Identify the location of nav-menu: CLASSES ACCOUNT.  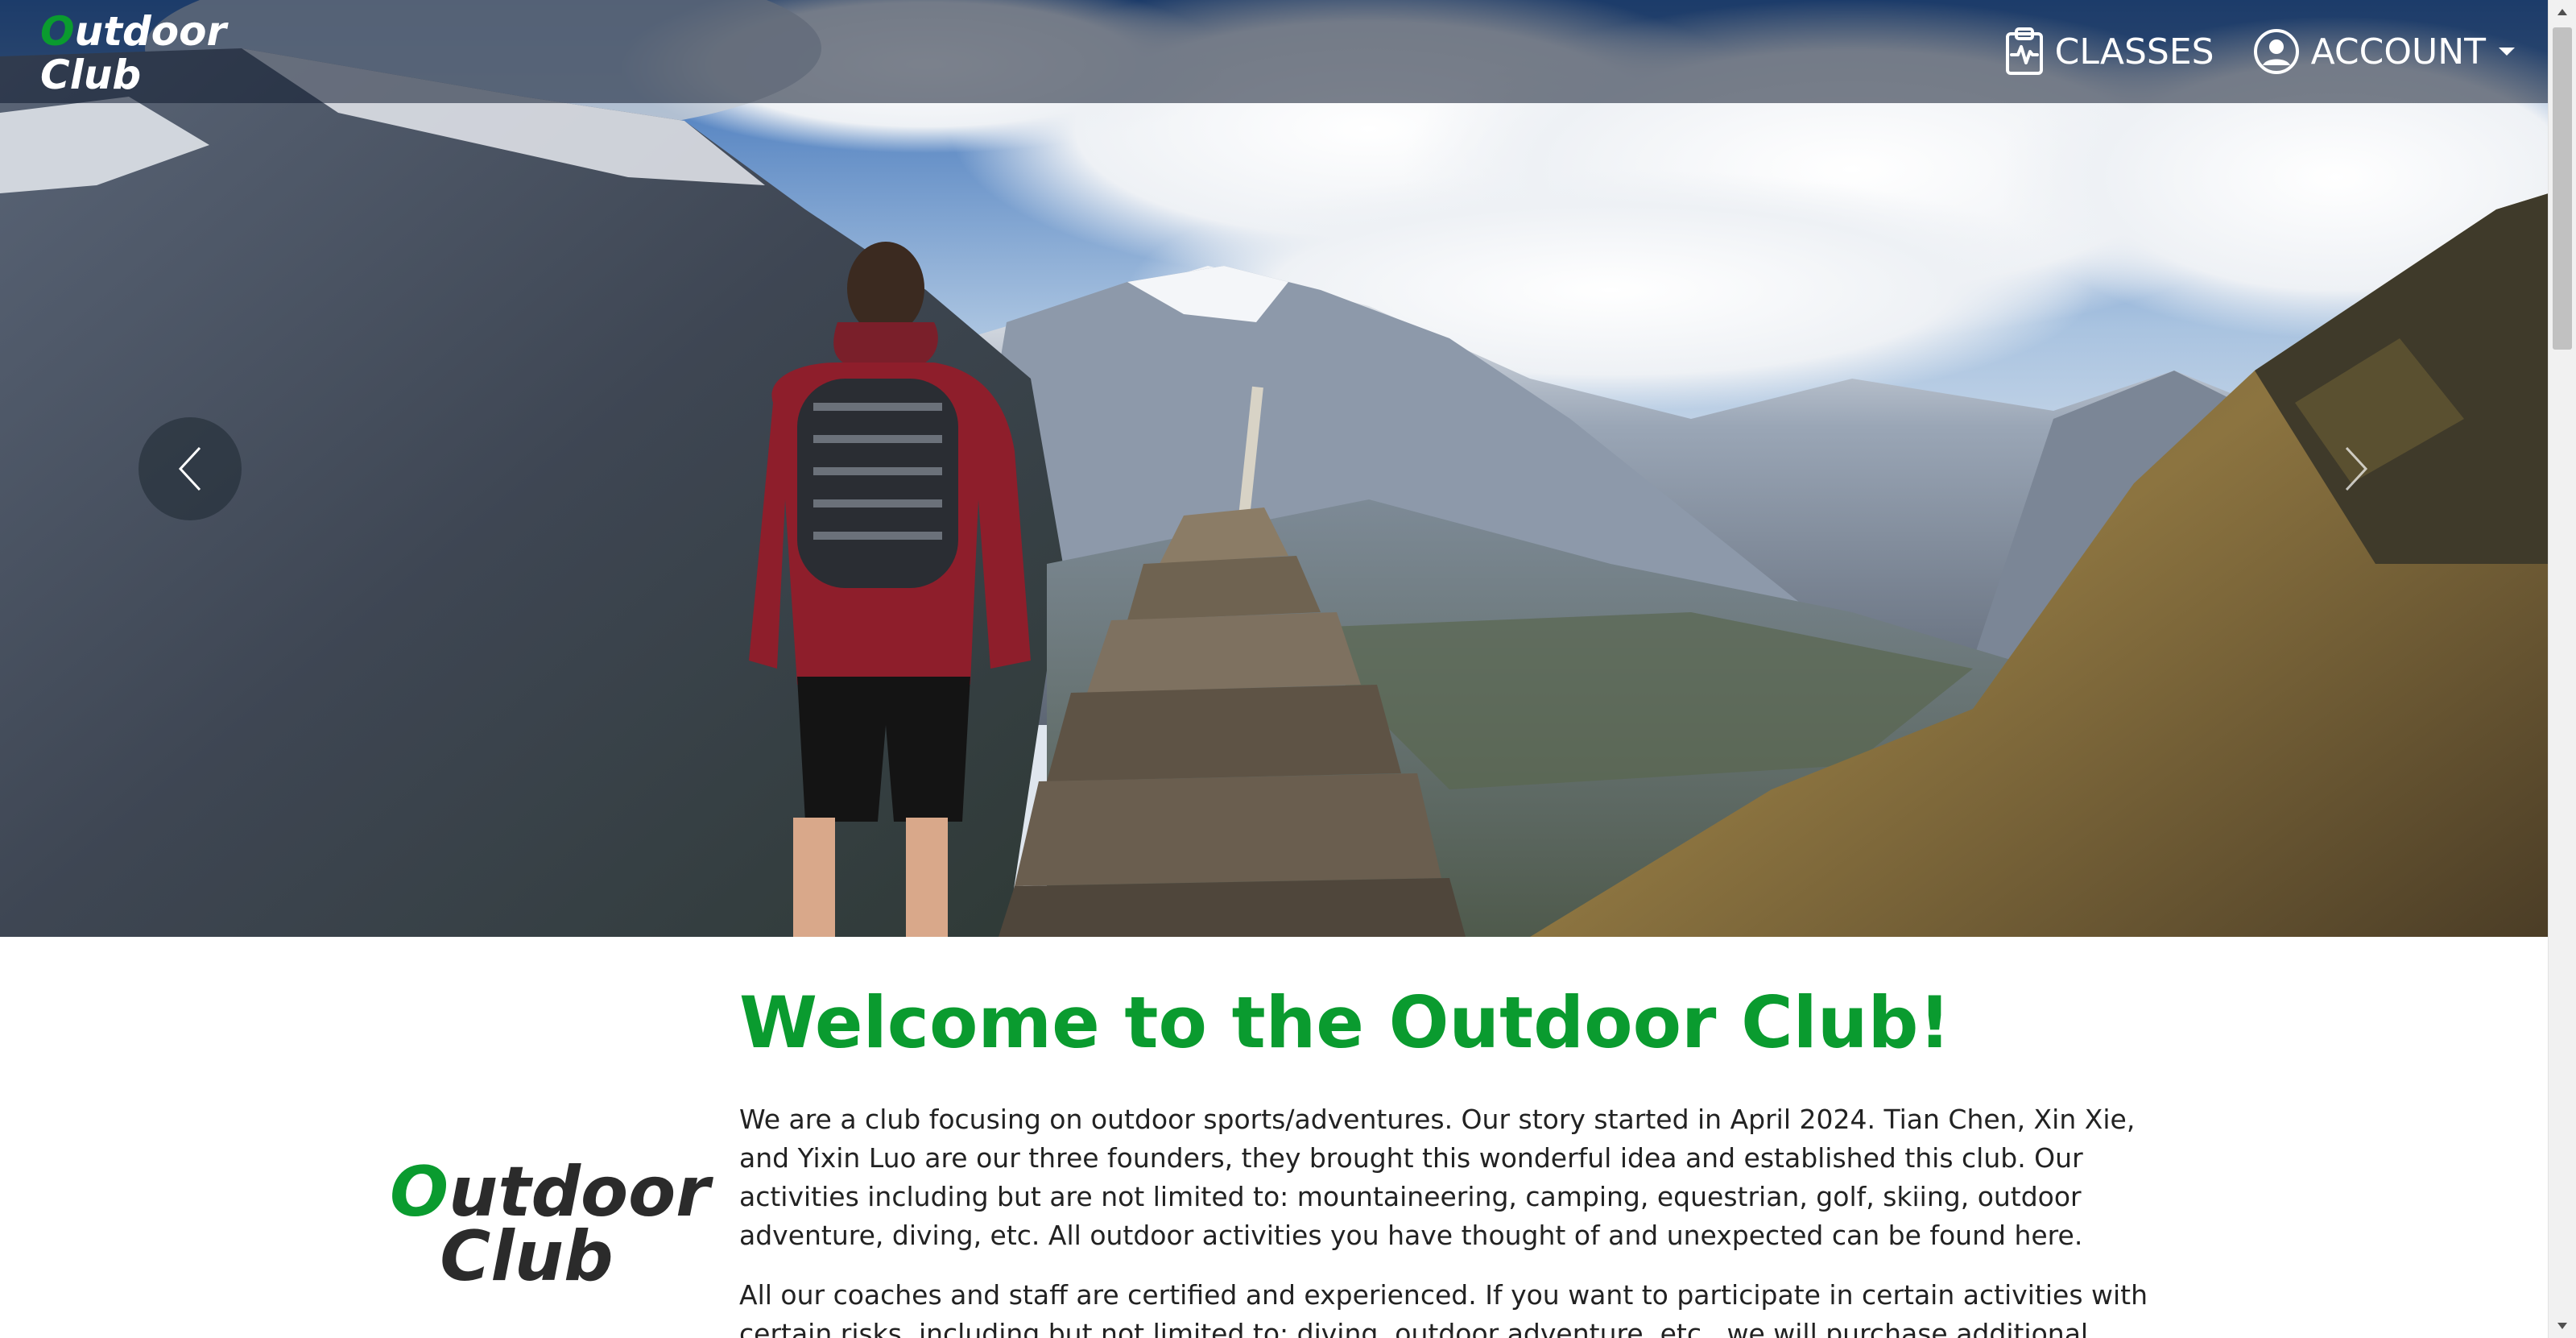
(2261, 51).